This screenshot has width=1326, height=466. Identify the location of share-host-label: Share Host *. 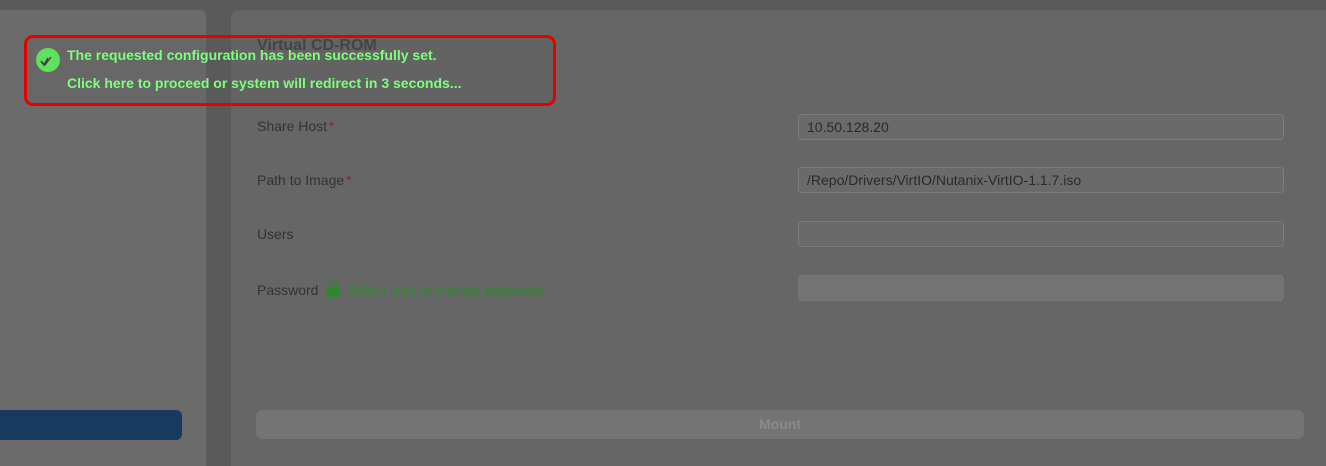
(296, 126).